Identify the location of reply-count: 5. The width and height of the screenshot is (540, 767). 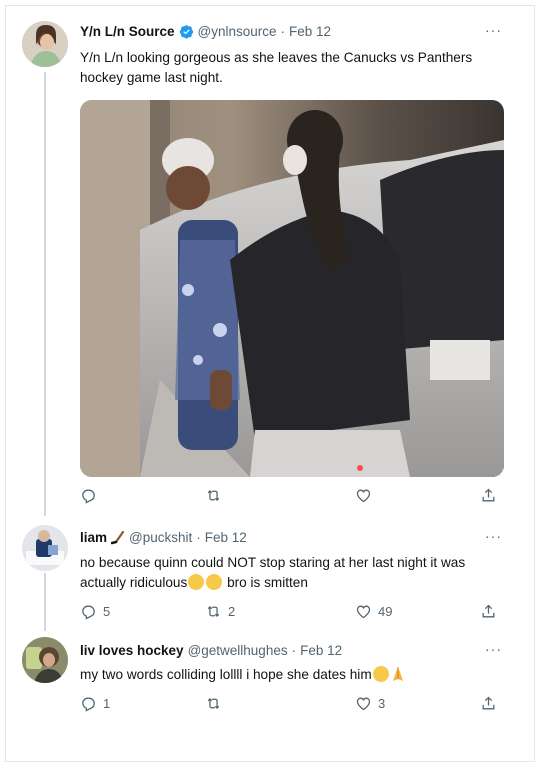
(107, 611).